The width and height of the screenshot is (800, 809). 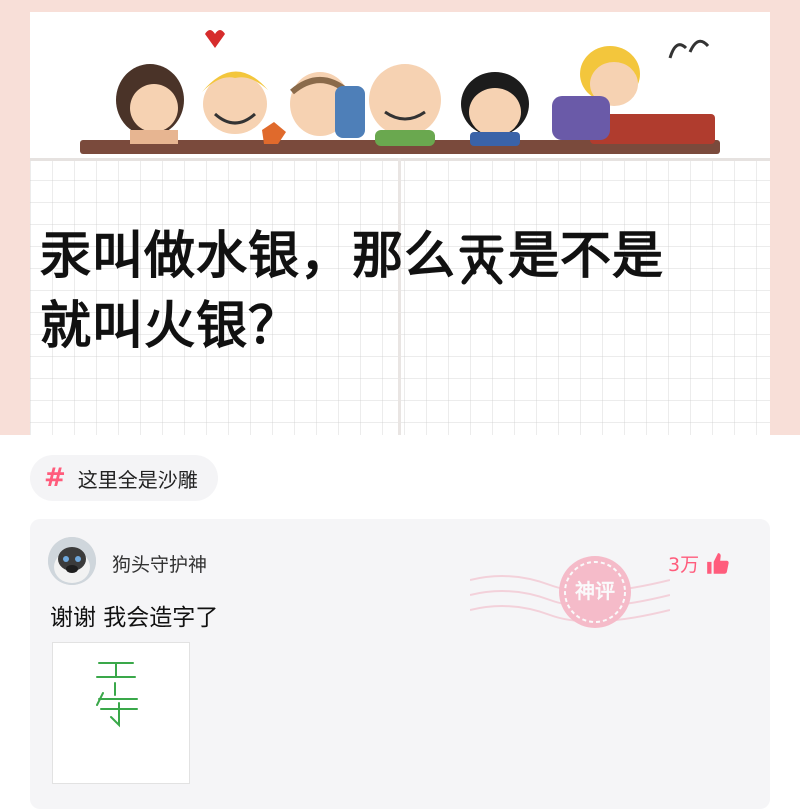 What do you see at coordinates (134, 618) in the screenshot?
I see `comment-text: 谢谢 我会造字了` at bounding box center [134, 618].